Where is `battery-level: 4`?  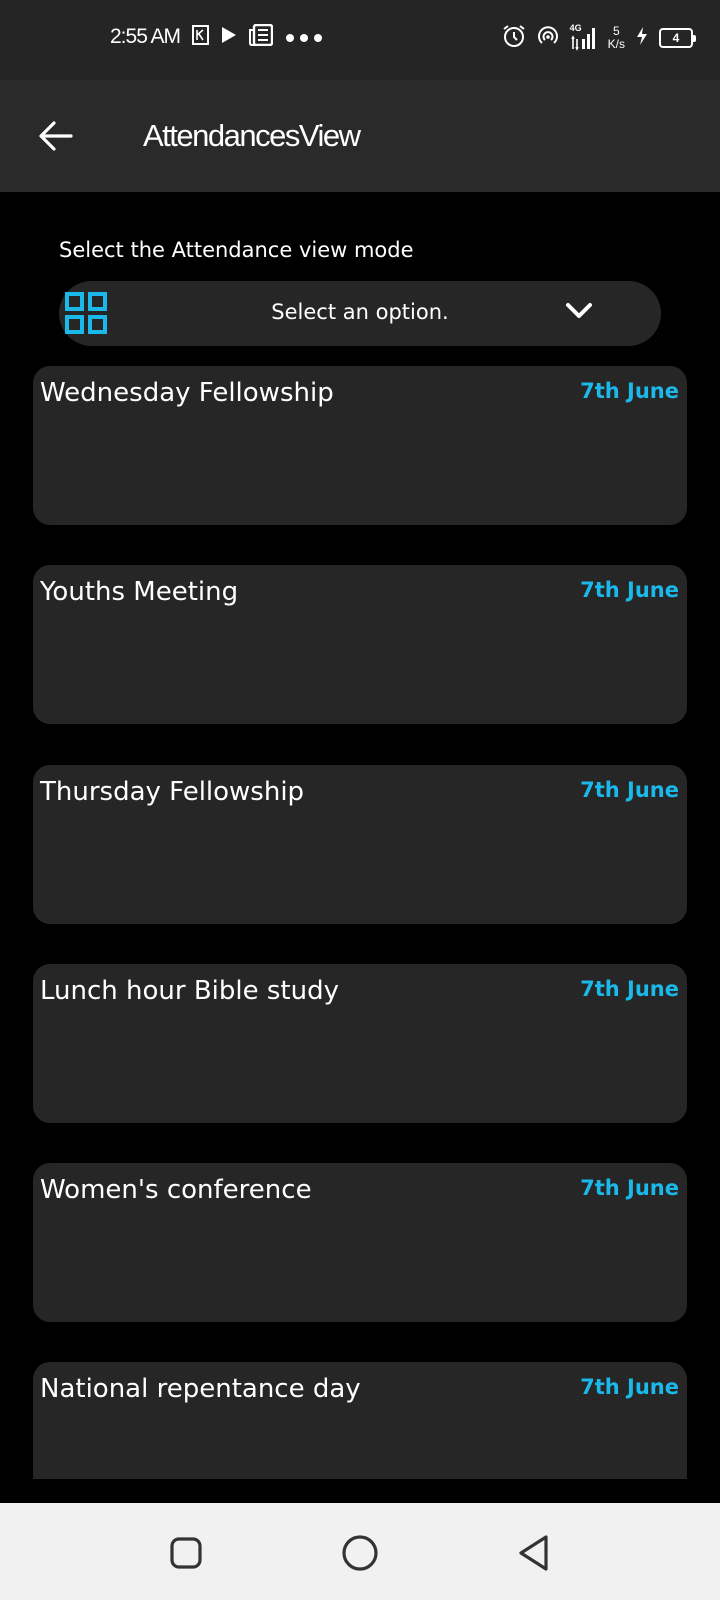
battery-level: 4 is located at coordinates (676, 38).